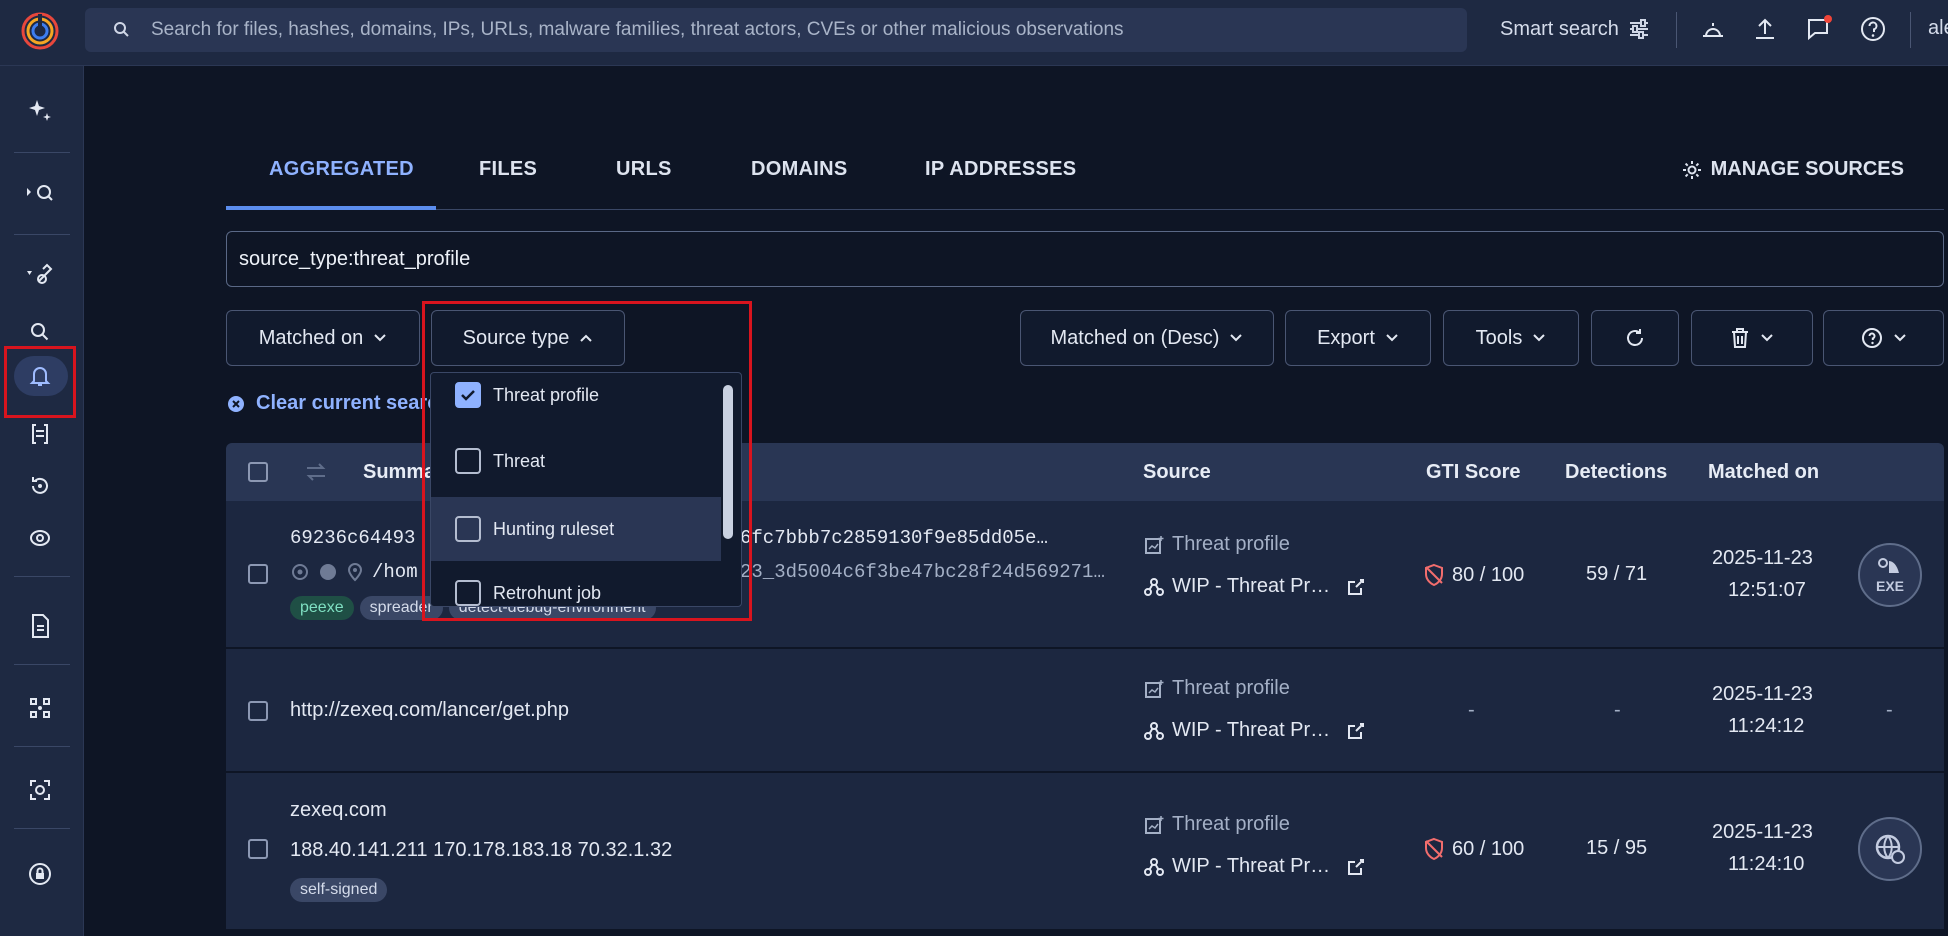 Image resolution: width=1948 pixels, height=936 pixels. I want to click on source-type-filter-button: Source type, so click(528, 338).